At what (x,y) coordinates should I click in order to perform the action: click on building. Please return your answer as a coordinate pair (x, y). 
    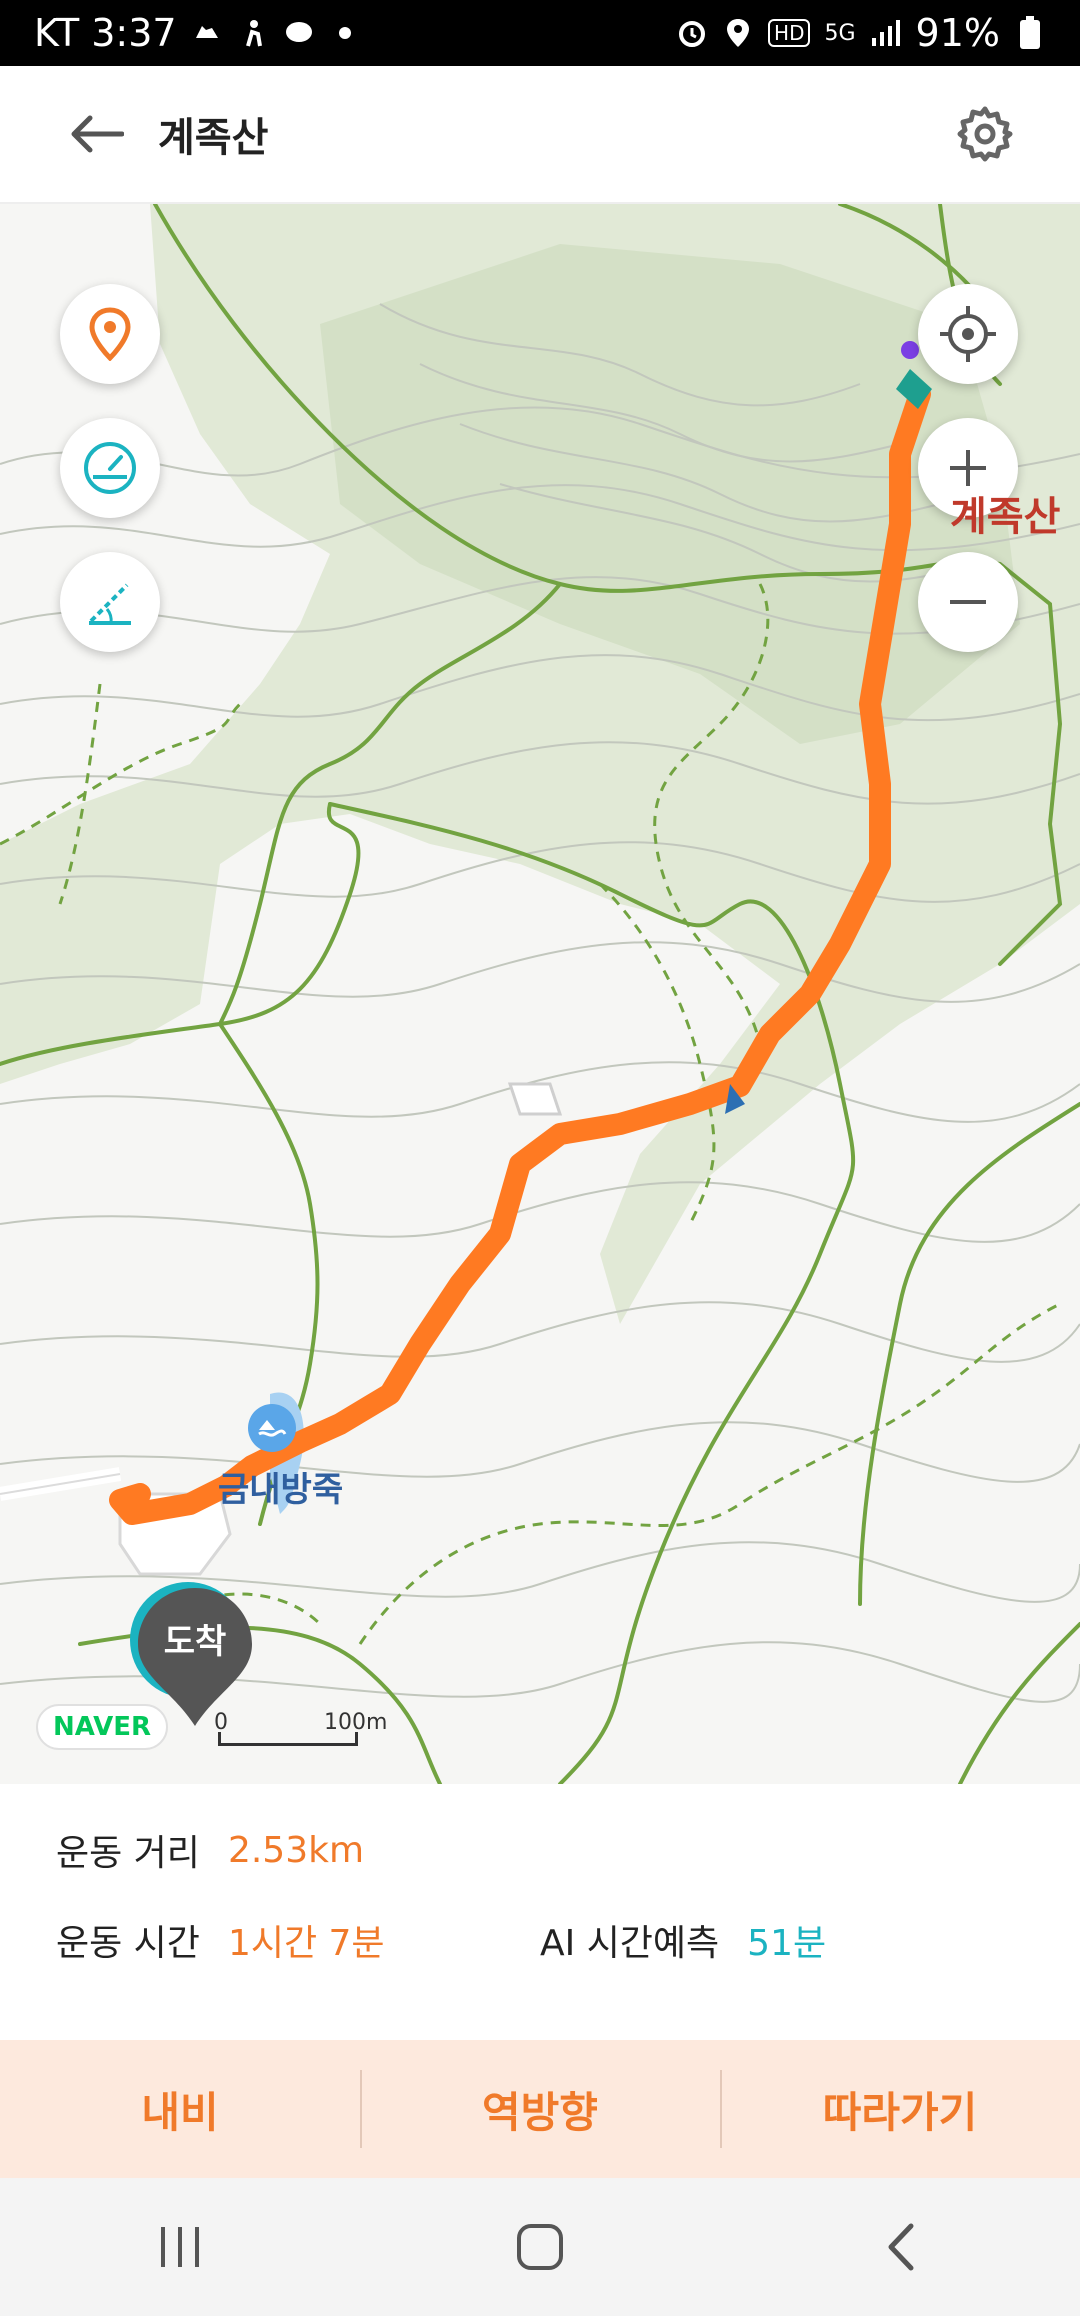
    Looking at the image, I should click on (535, 1099).